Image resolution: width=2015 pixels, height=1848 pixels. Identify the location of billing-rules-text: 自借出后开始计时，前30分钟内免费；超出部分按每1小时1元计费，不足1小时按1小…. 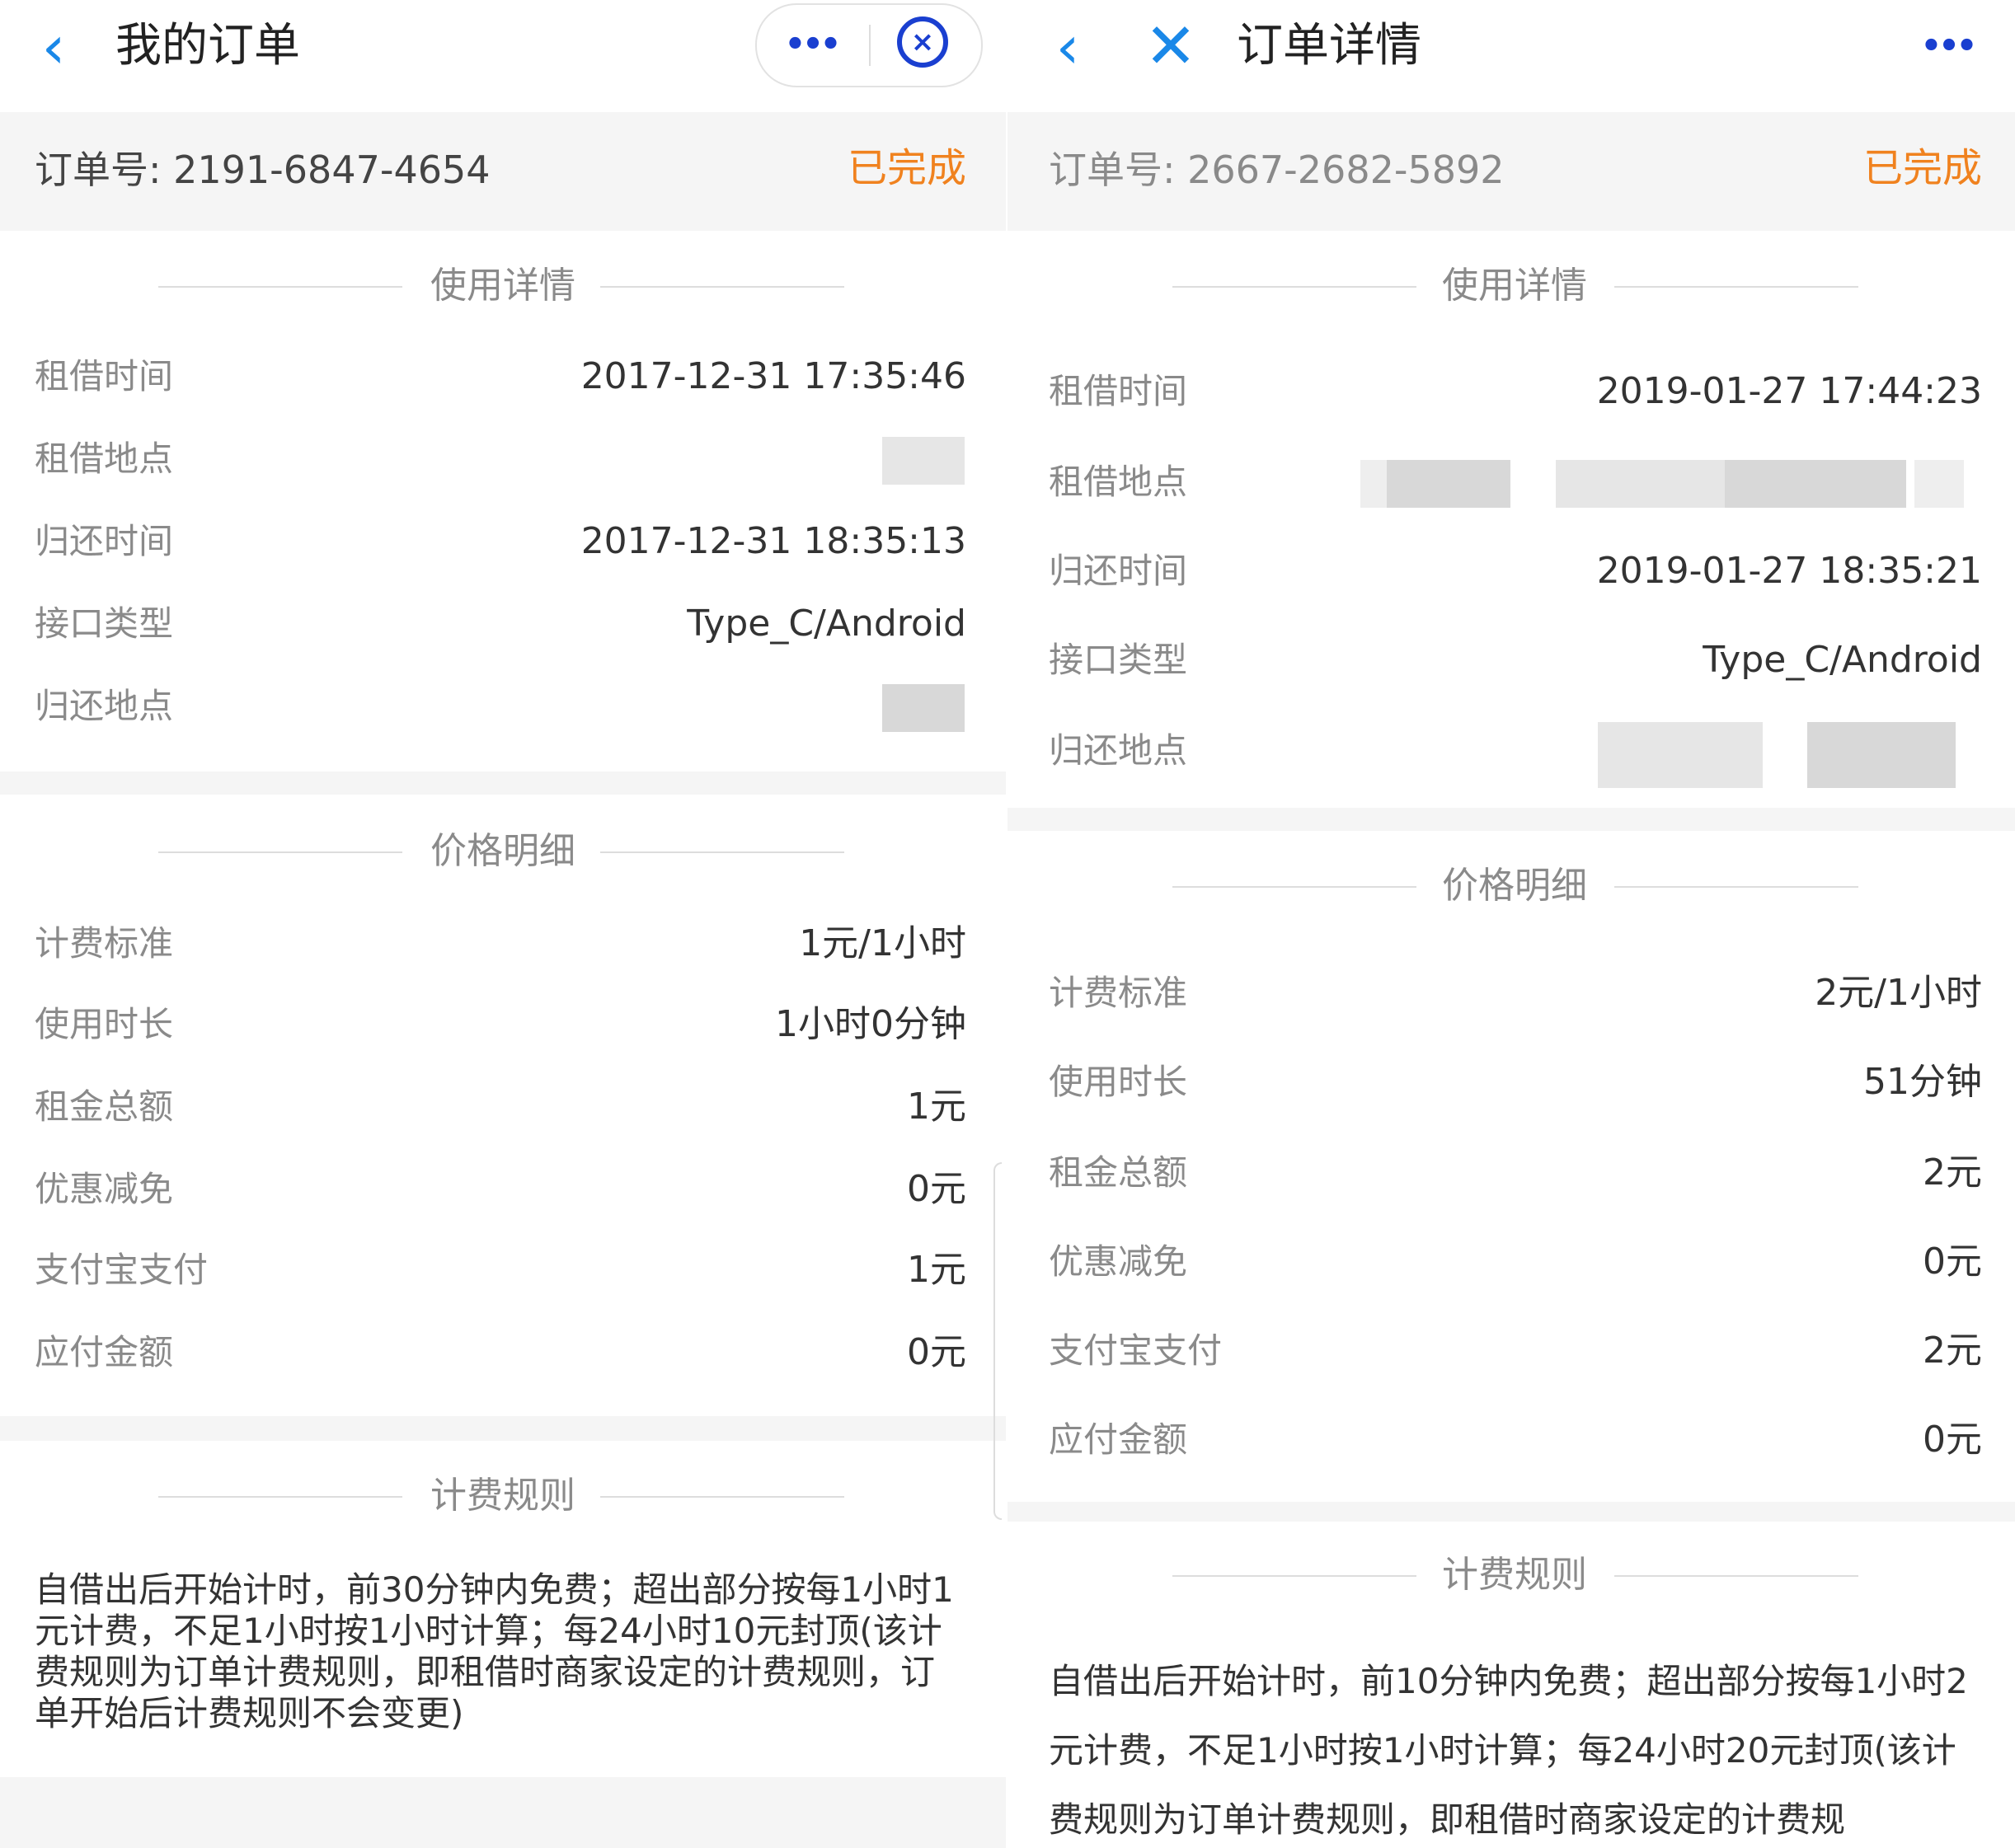
(494, 1651).